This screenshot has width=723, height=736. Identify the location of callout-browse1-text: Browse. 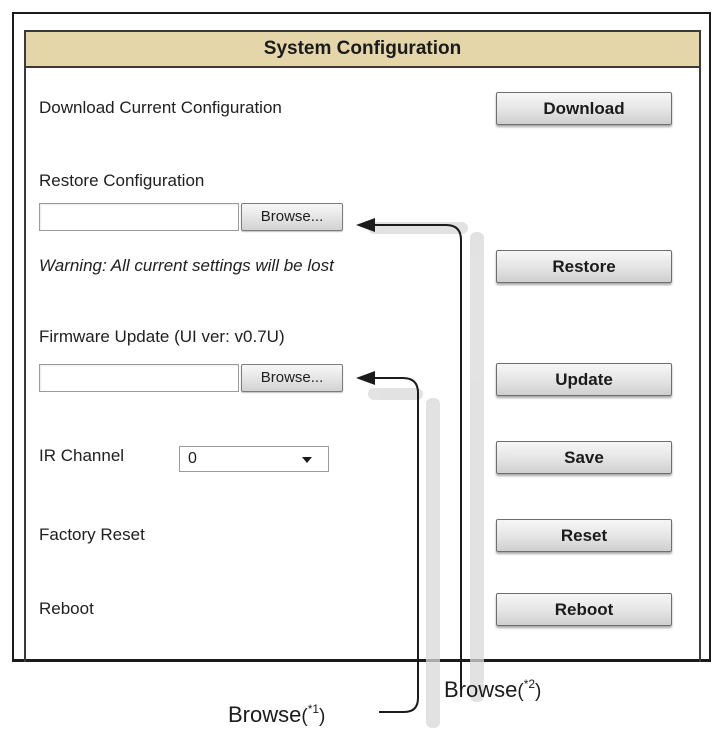
(265, 714).